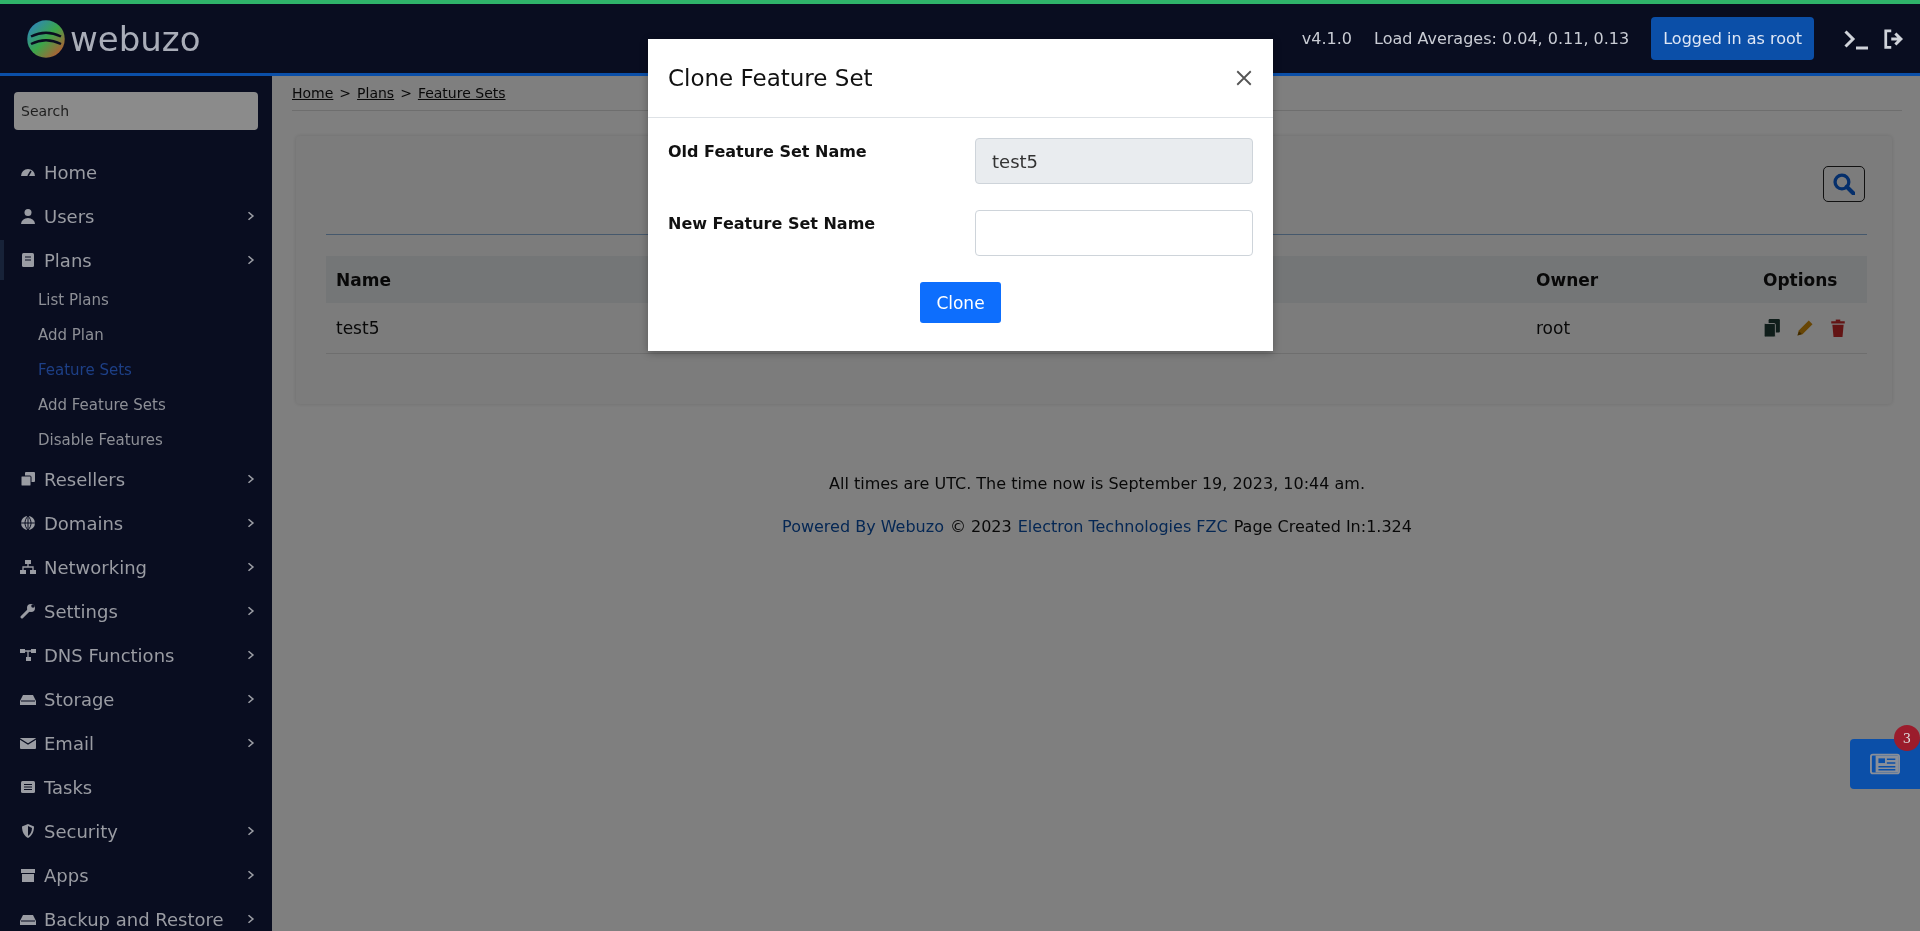  I want to click on logo-icon, so click(46, 38).